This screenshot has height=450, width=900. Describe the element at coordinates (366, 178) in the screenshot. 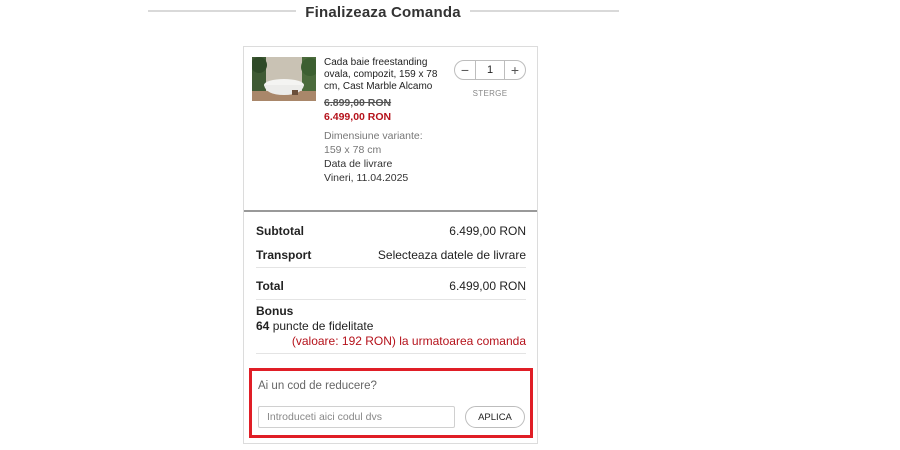

I see `delivery-date: Vineri, 11.04.2025` at that location.